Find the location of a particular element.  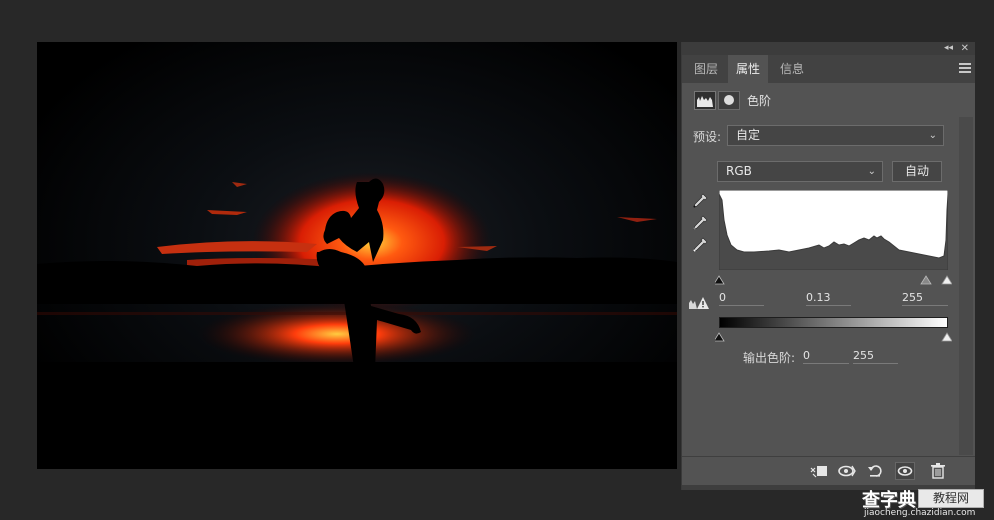

panel-menu-icon is located at coordinates (965, 68).